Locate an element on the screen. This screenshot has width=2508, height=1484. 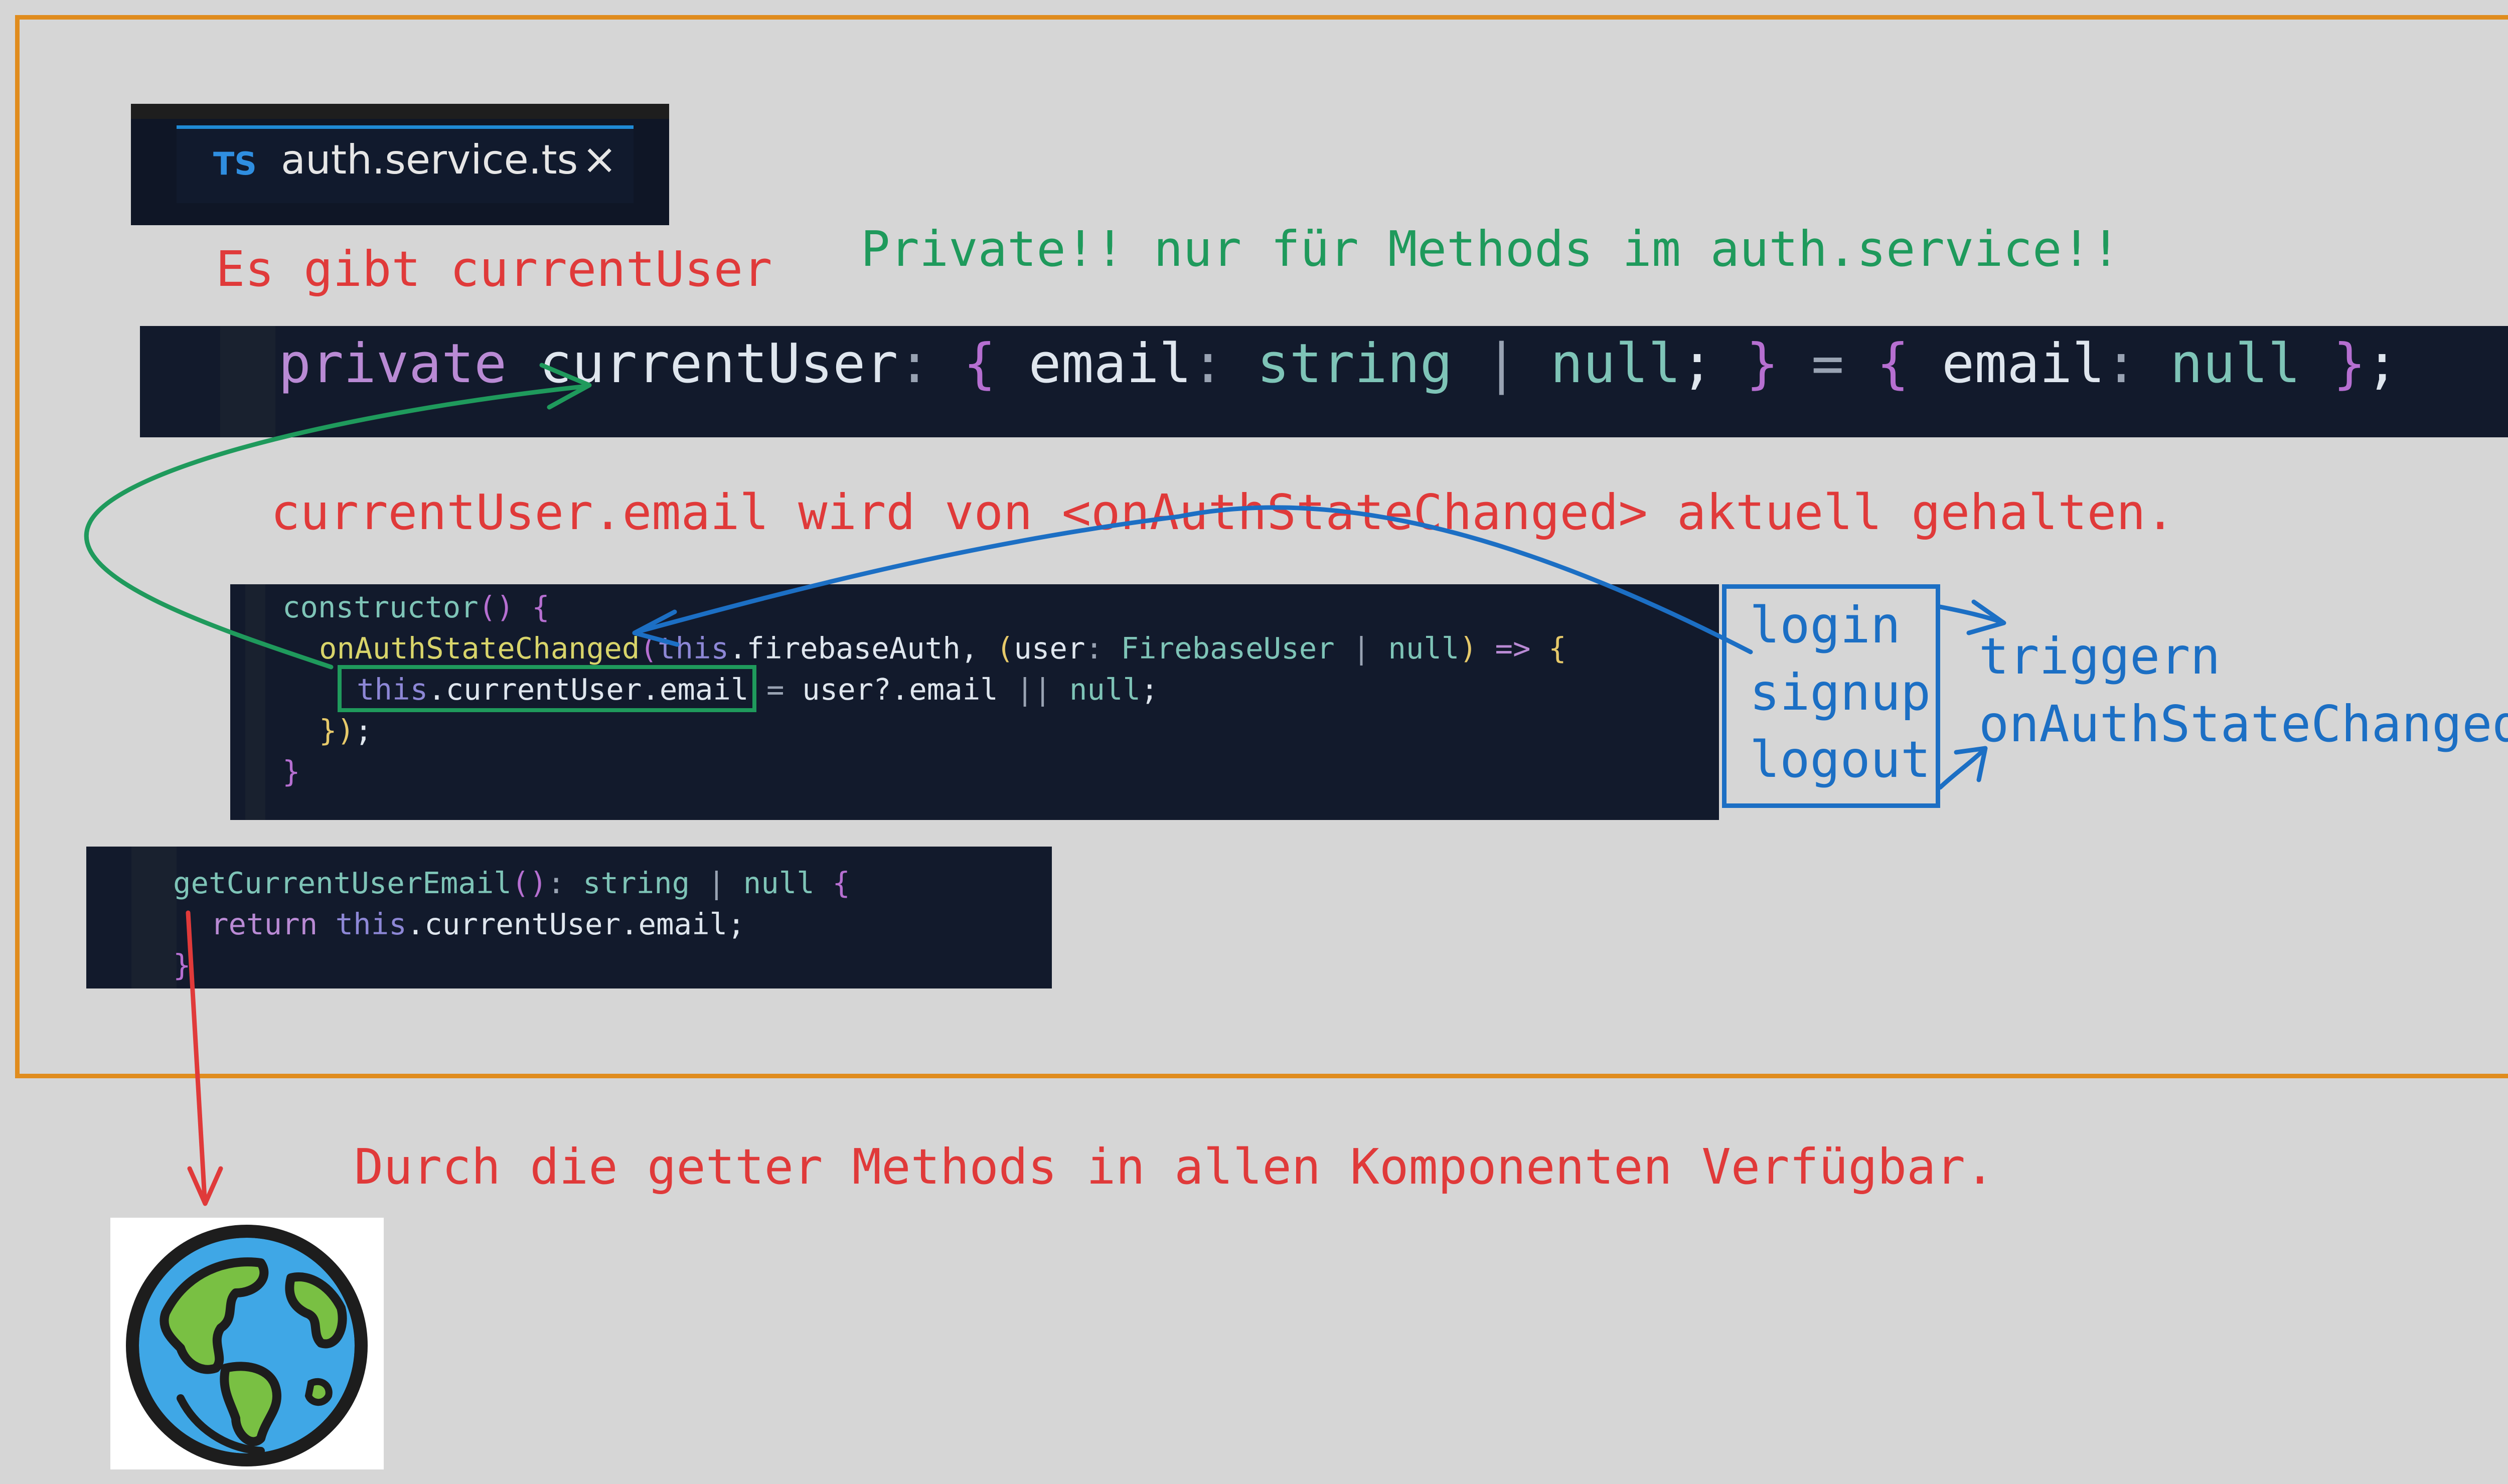
code-line-getter-signature: getCurrentUserEmail(): string | null { is located at coordinates (512, 883).